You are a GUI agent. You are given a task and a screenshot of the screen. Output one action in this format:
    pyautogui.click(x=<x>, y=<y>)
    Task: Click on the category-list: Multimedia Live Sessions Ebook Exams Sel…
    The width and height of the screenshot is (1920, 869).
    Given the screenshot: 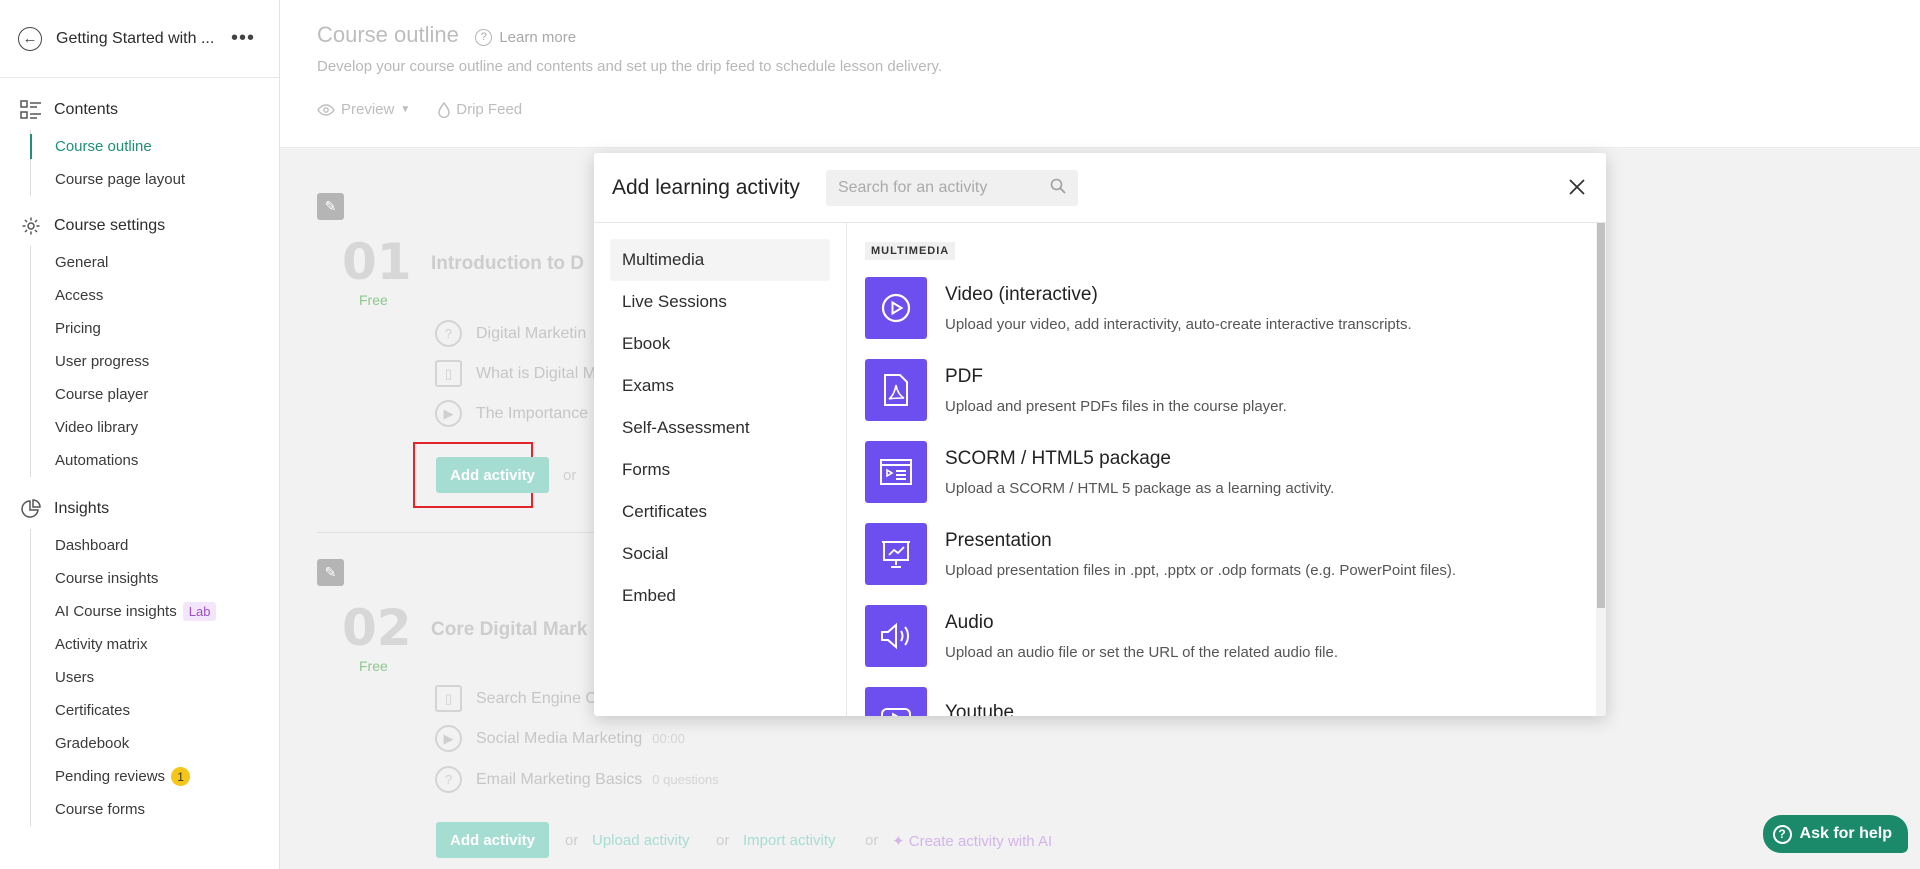 What is the action you would take?
    pyautogui.click(x=720, y=469)
    